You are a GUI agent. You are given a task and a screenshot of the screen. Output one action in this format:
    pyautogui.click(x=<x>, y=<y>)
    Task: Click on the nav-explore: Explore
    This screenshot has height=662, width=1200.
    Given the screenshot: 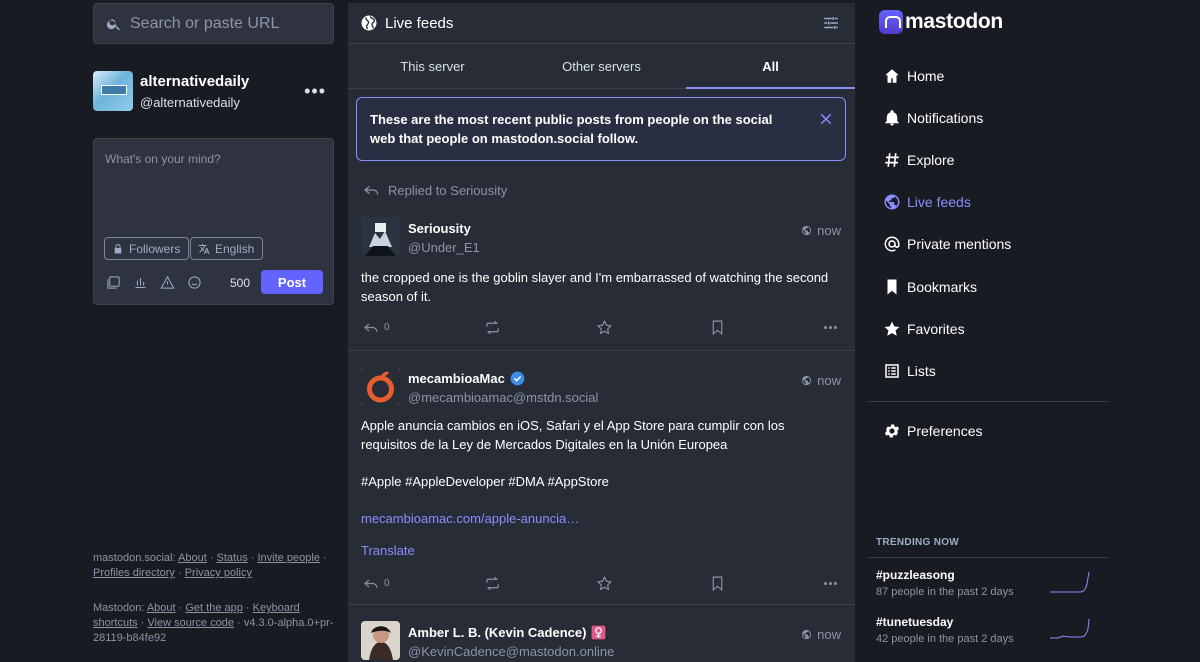 What is the action you would take?
    pyautogui.click(x=918, y=160)
    